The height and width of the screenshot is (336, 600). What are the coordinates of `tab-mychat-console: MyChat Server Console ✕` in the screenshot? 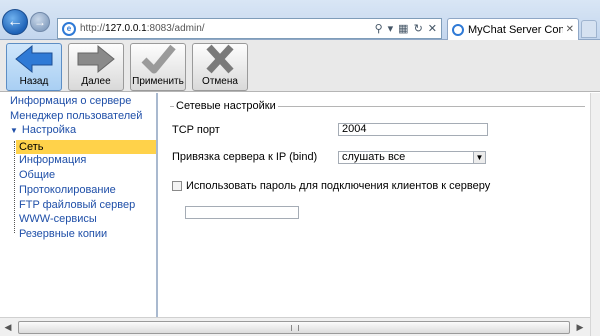 It's located at (513, 29).